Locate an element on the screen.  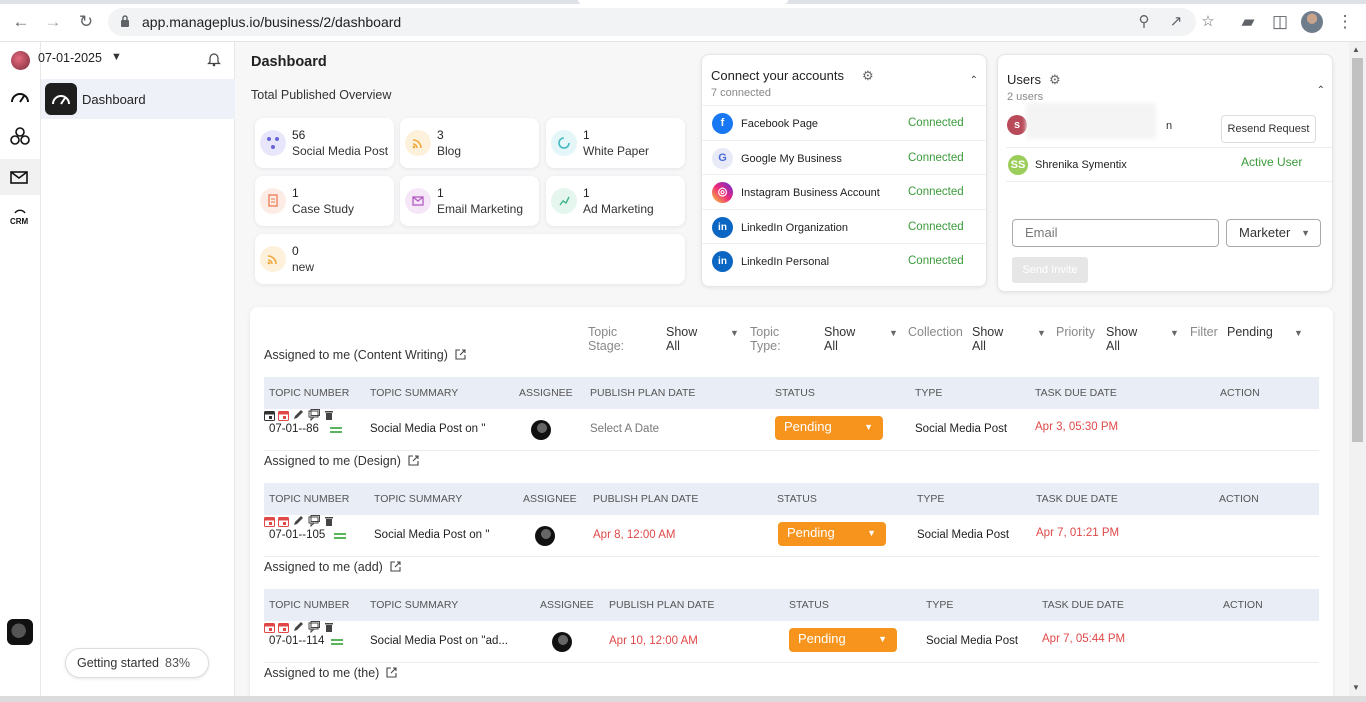
publish-date: Apr 10, 12:00 AM is located at coordinates (653, 641).